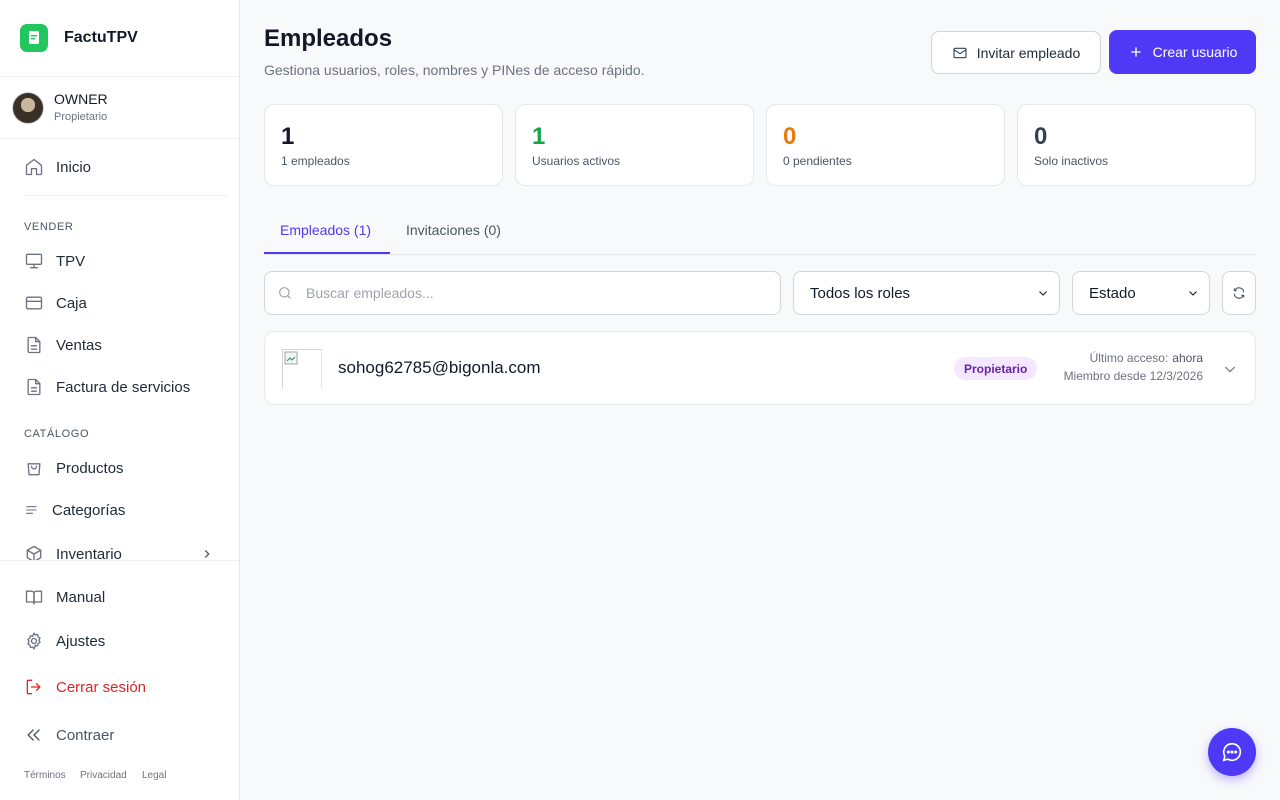 The height and width of the screenshot is (800, 1280). Describe the element at coordinates (327, 253) in the screenshot. I see `active-tab-indicator` at that location.